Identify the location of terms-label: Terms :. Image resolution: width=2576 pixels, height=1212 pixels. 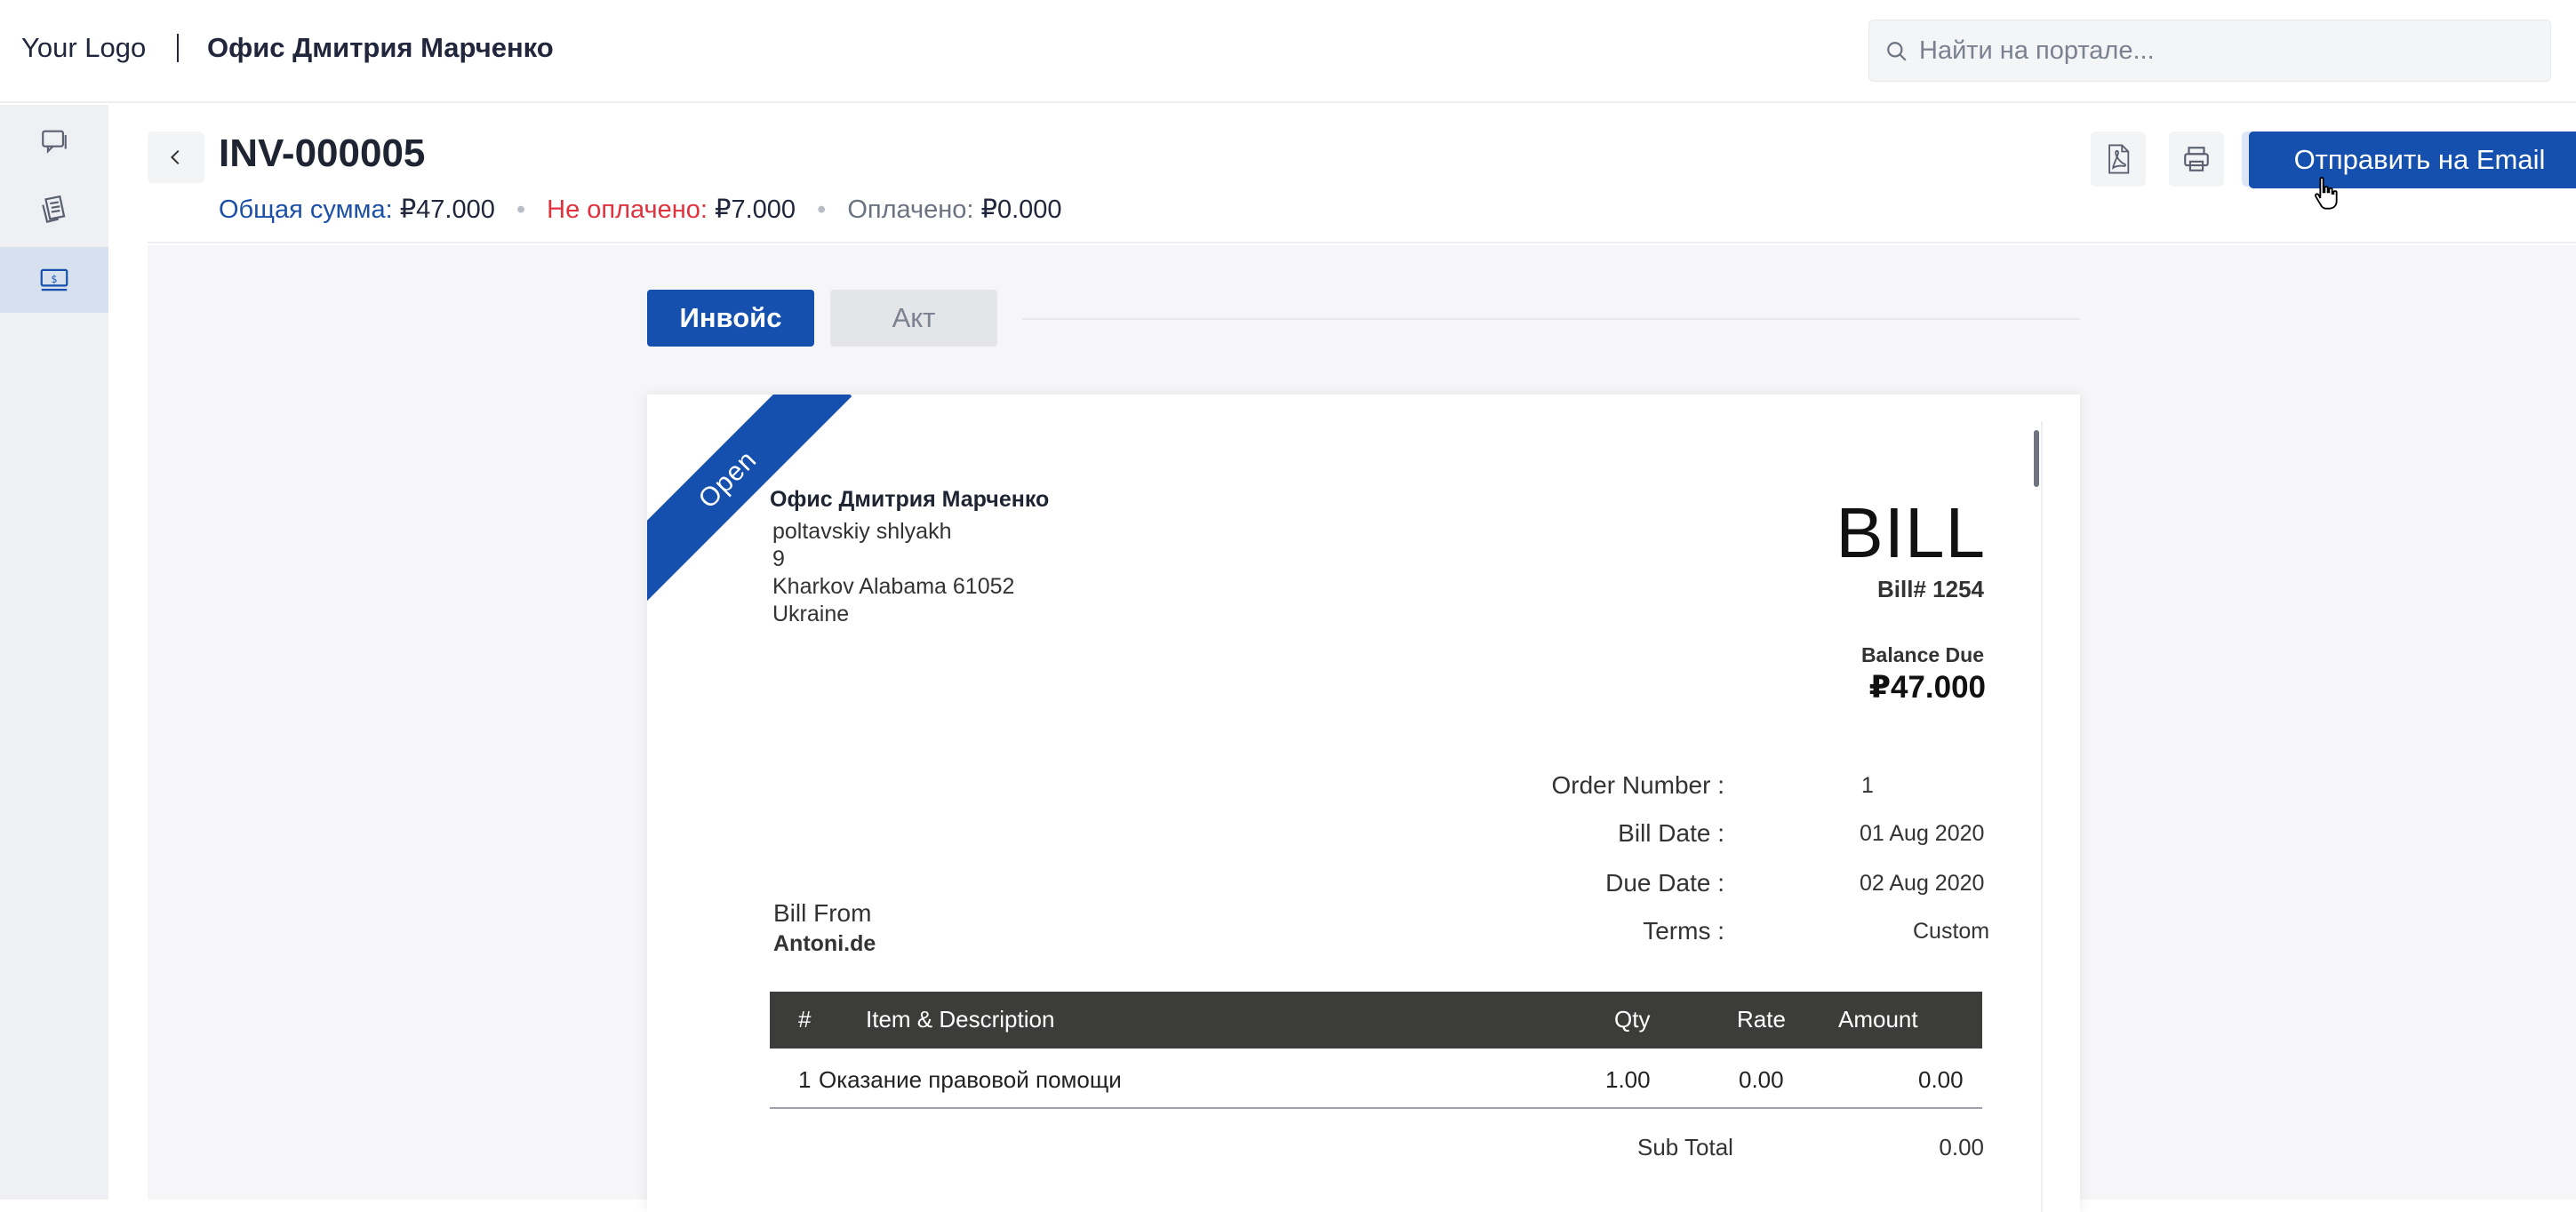
(1683, 931).